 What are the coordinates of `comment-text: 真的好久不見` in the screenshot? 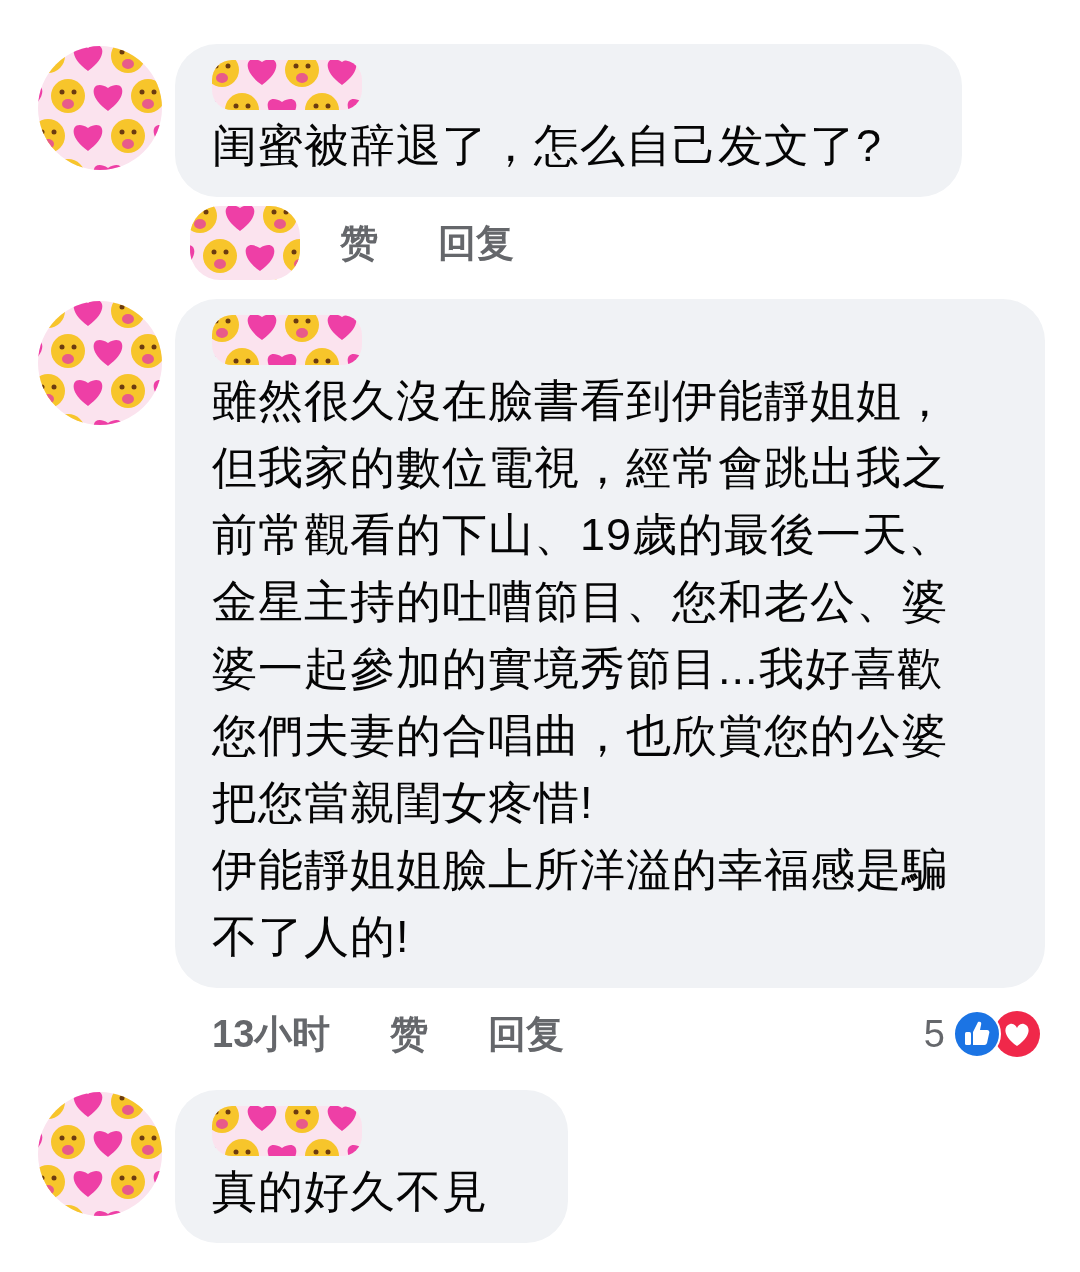 It's located at (350, 1192).